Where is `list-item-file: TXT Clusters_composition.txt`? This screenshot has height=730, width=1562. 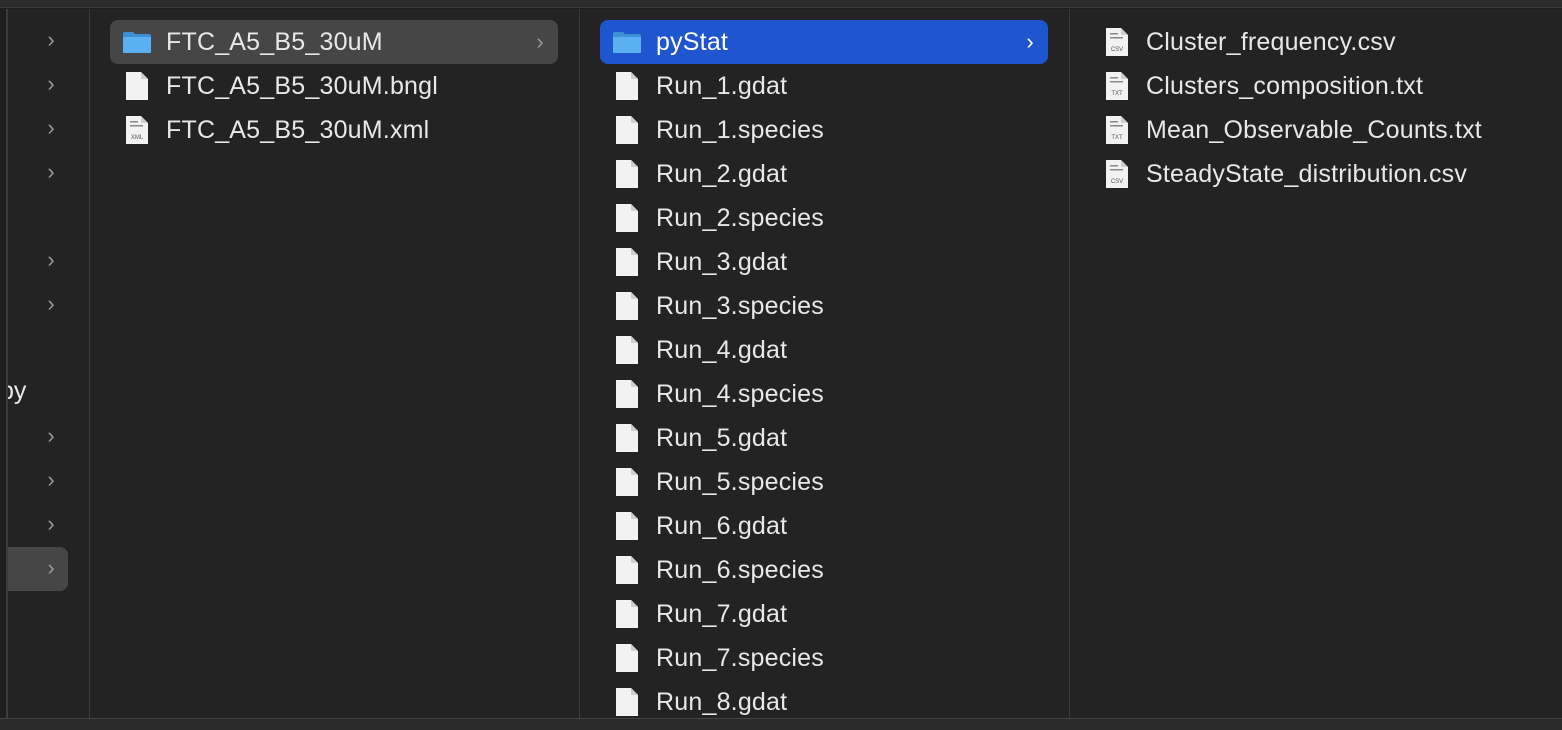 list-item-file: TXT Clusters_composition.txt is located at coordinates (1325, 86).